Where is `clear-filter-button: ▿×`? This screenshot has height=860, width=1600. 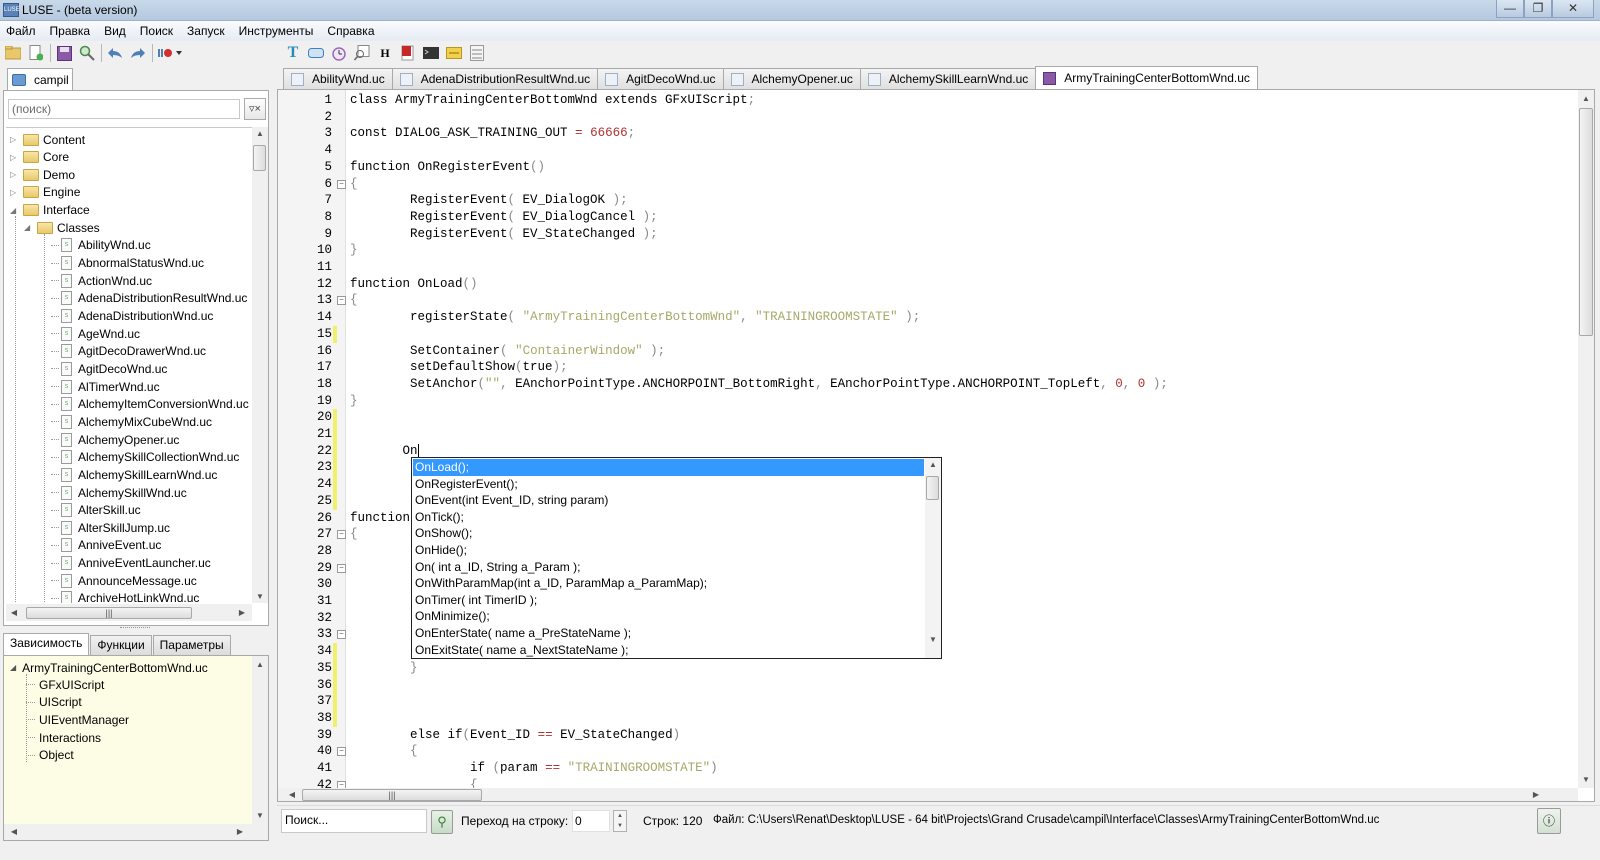 clear-filter-button: ▿× is located at coordinates (255, 109).